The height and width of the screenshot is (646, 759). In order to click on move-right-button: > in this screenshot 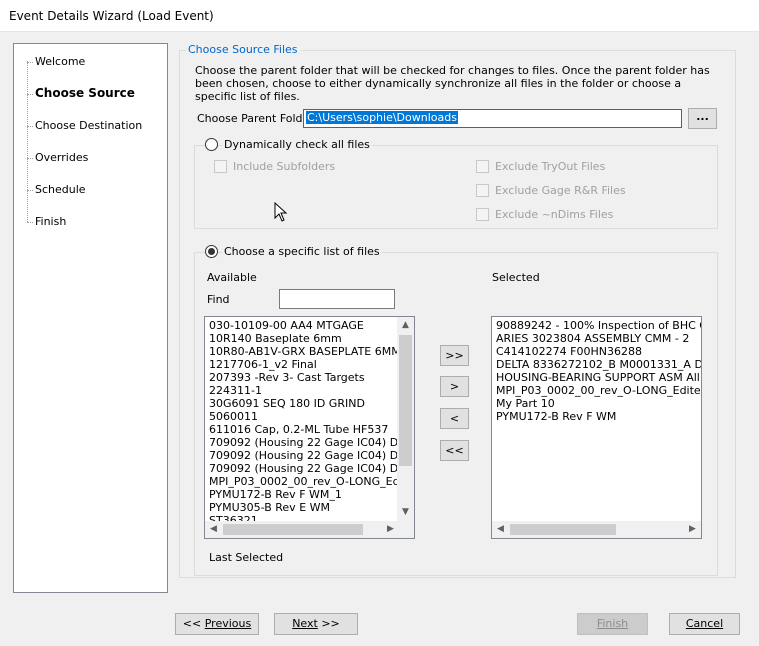, I will do `click(454, 386)`.